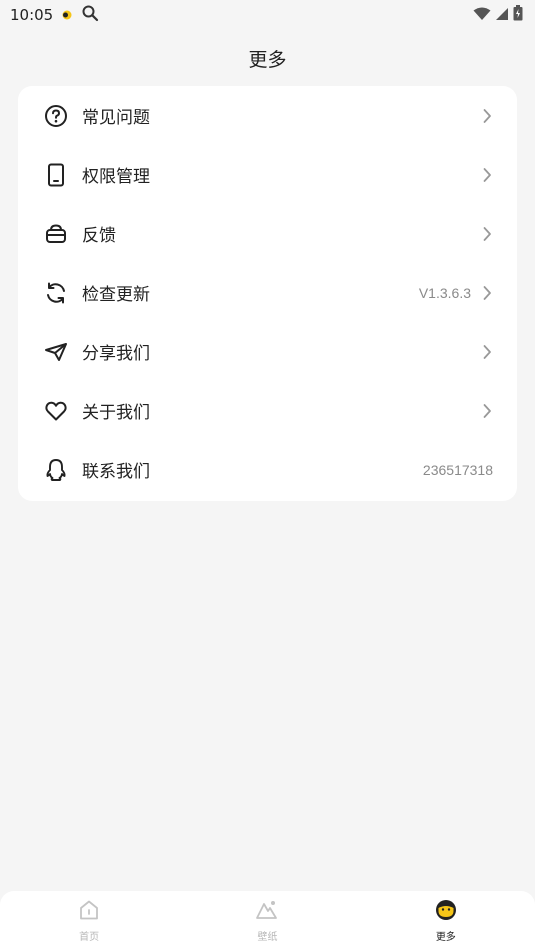  What do you see at coordinates (32, 15) in the screenshot?
I see `status-time: 10:05` at bounding box center [32, 15].